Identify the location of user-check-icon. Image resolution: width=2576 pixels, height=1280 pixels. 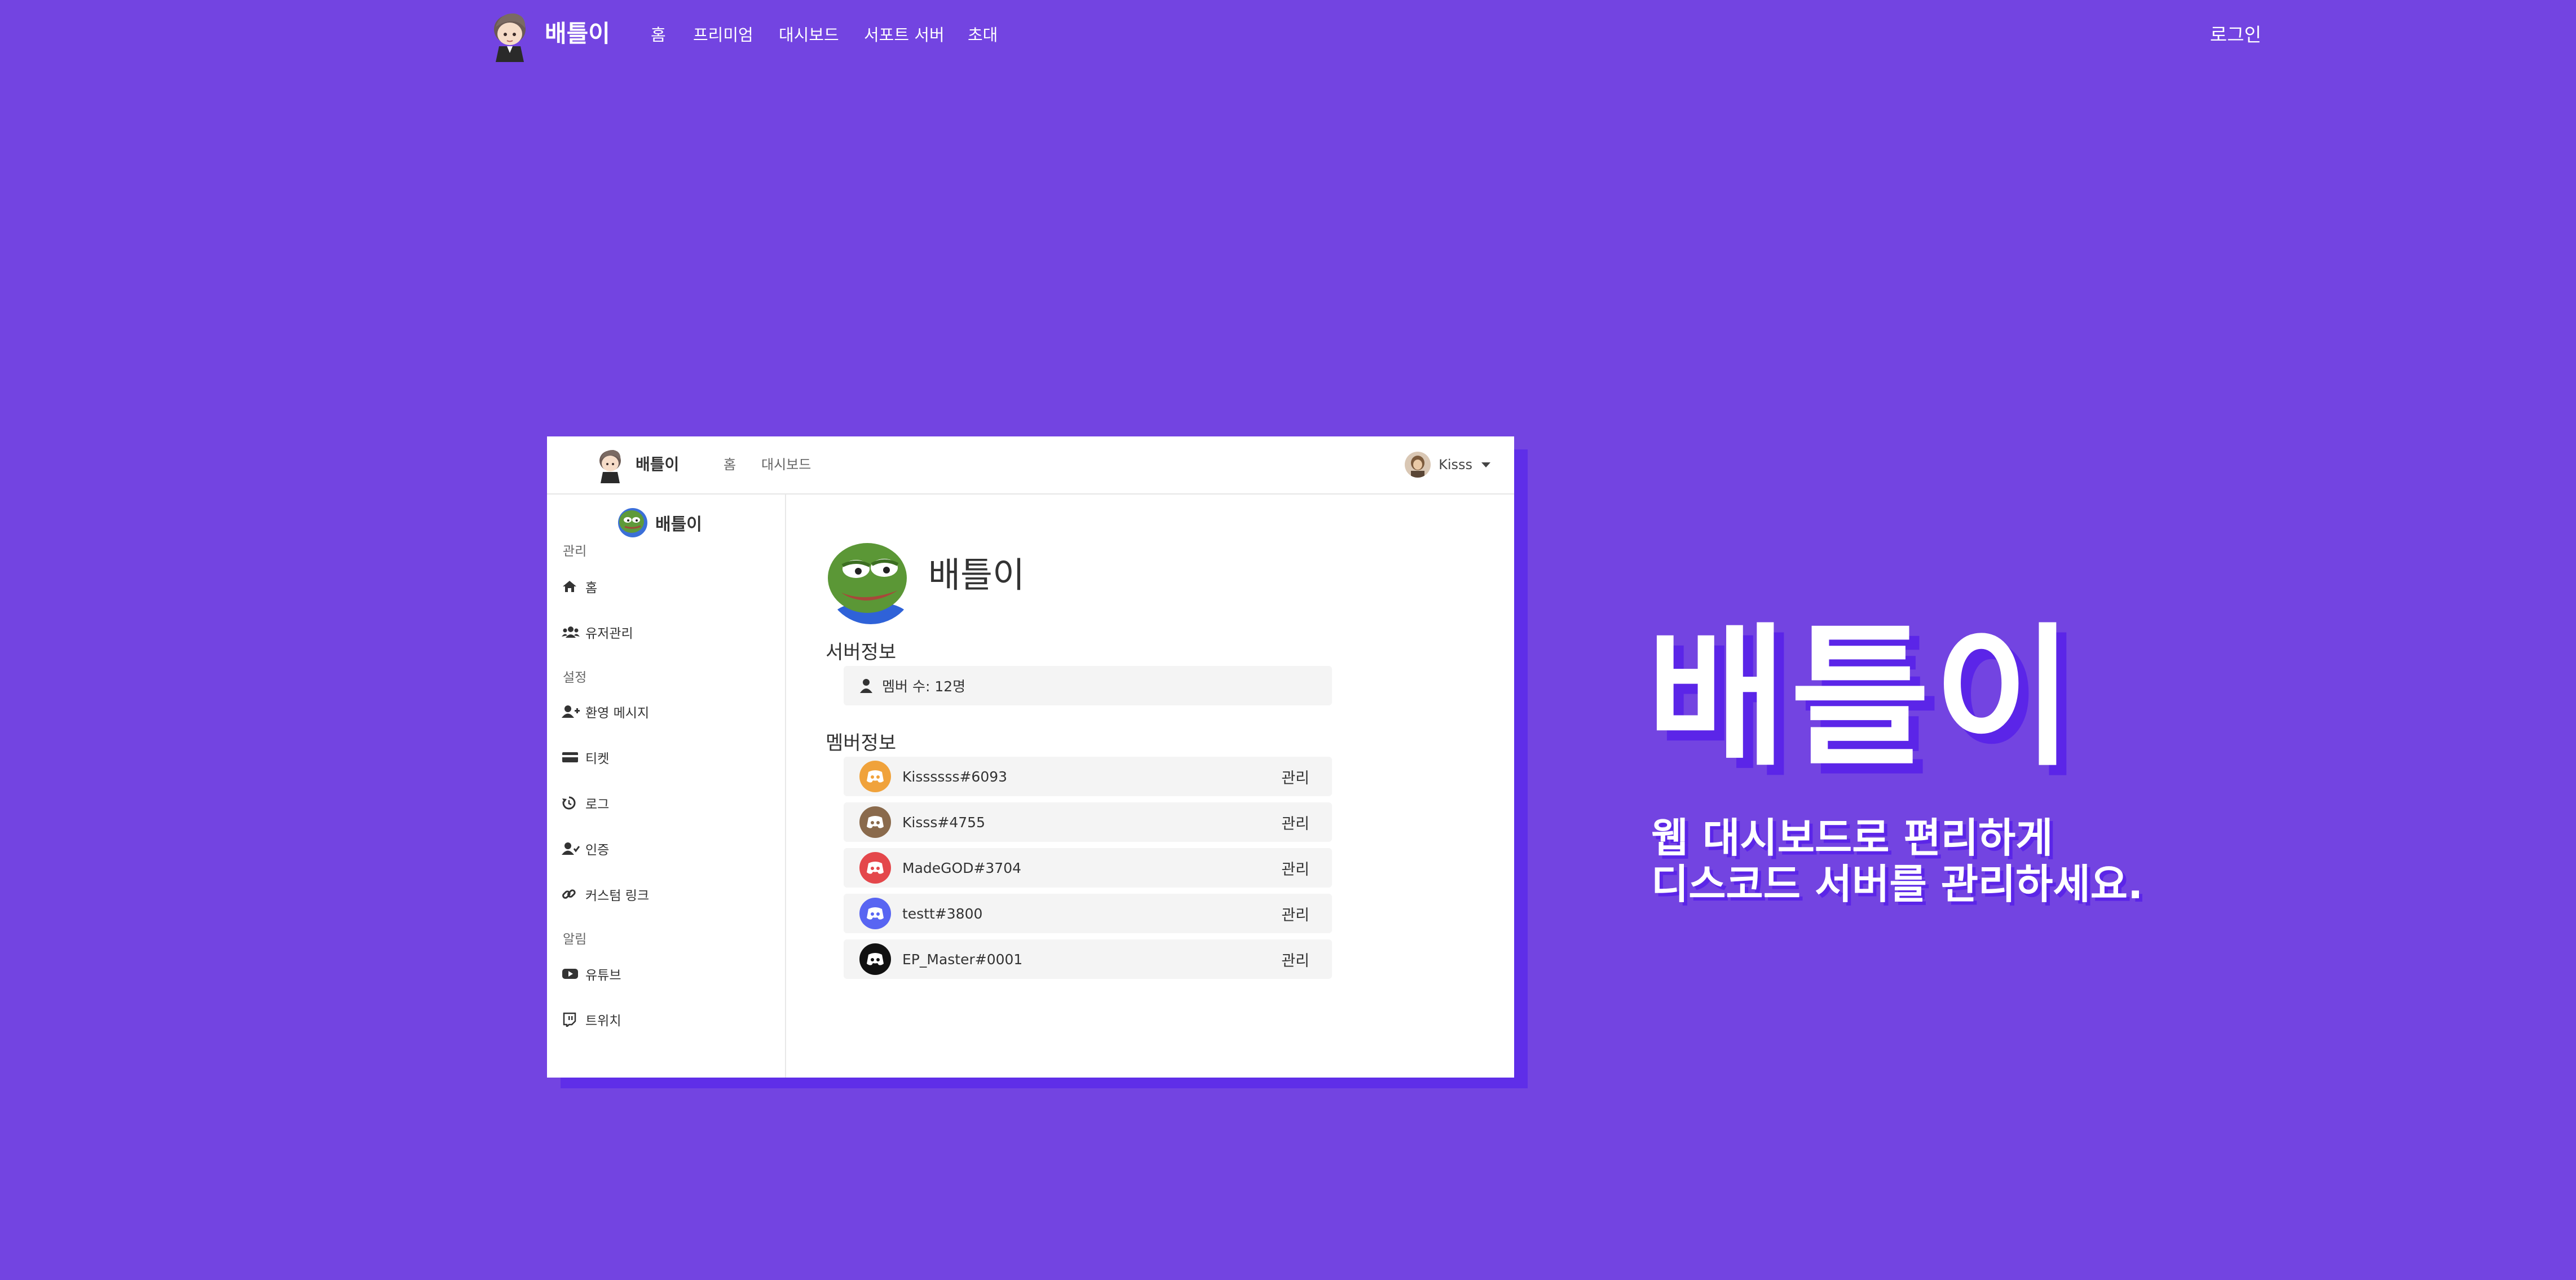
(571, 849).